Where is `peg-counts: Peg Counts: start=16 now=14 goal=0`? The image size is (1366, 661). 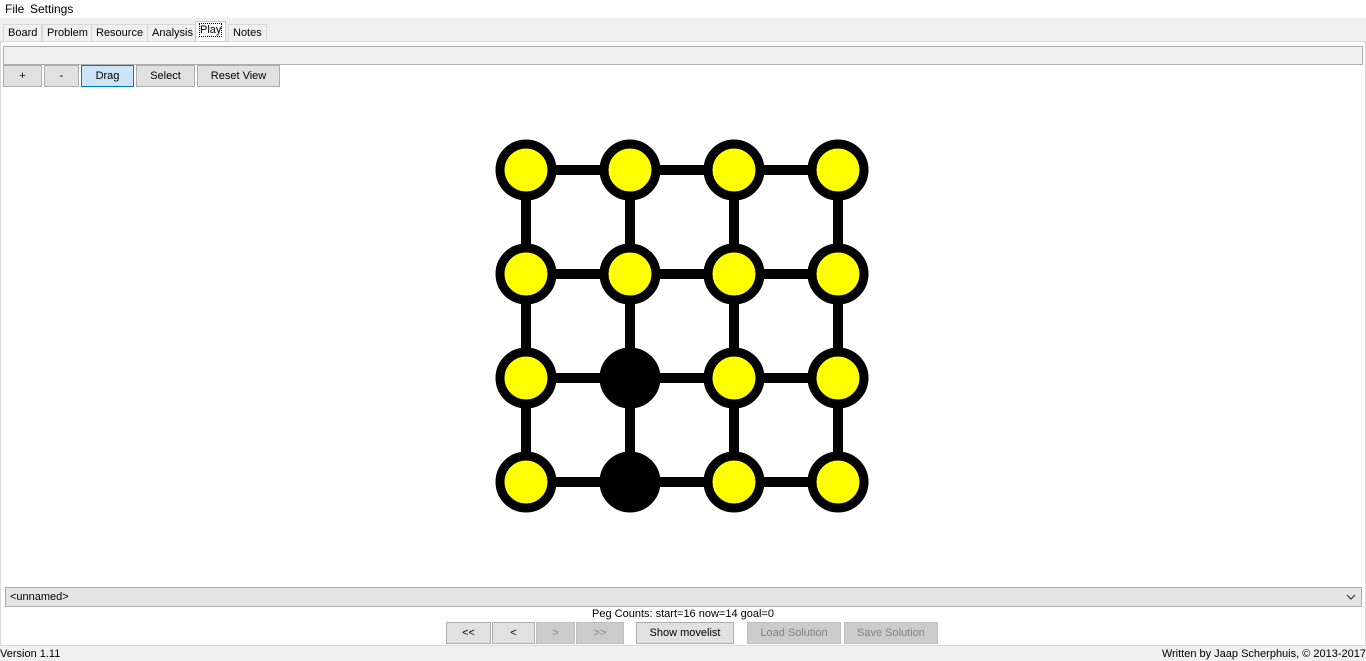
peg-counts: Peg Counts: start=16 now=14 goal=0 is located at coordinates (683, 614).